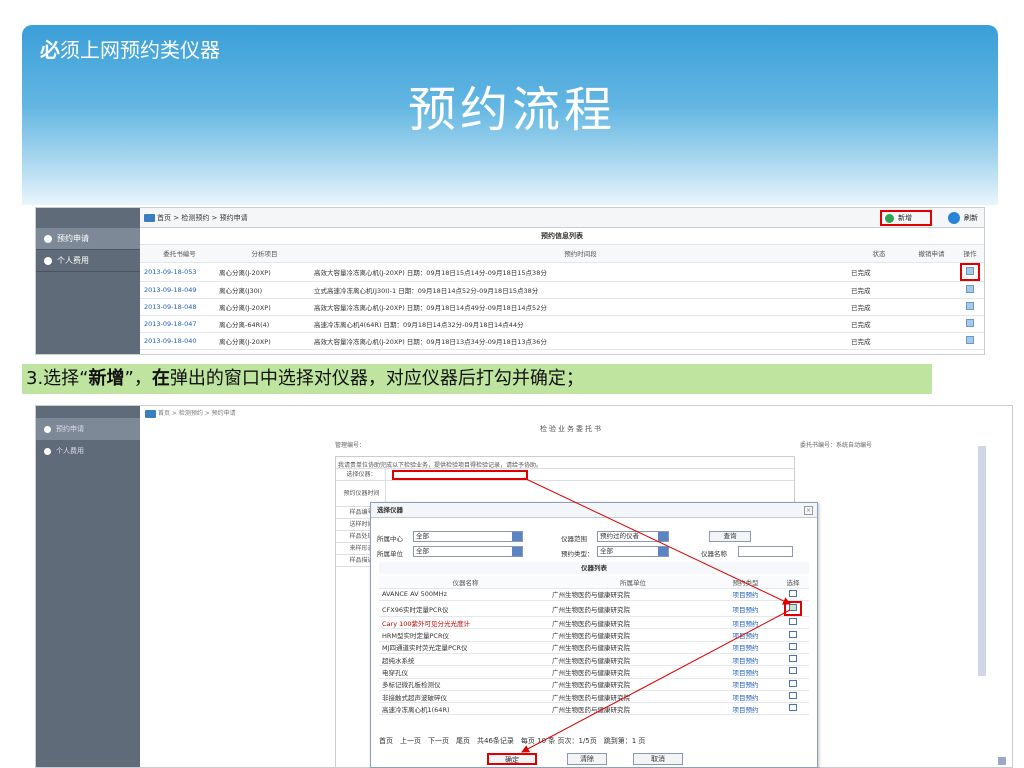 The width and height of the screenshot is (1024, 768). What do you see at coordinates (562, 254) in the screenshot?
I see `table-header-row: 委托书编号 分析项目 预约时间段 状态 撤销申请 操作` at bounding box center [562, 254].